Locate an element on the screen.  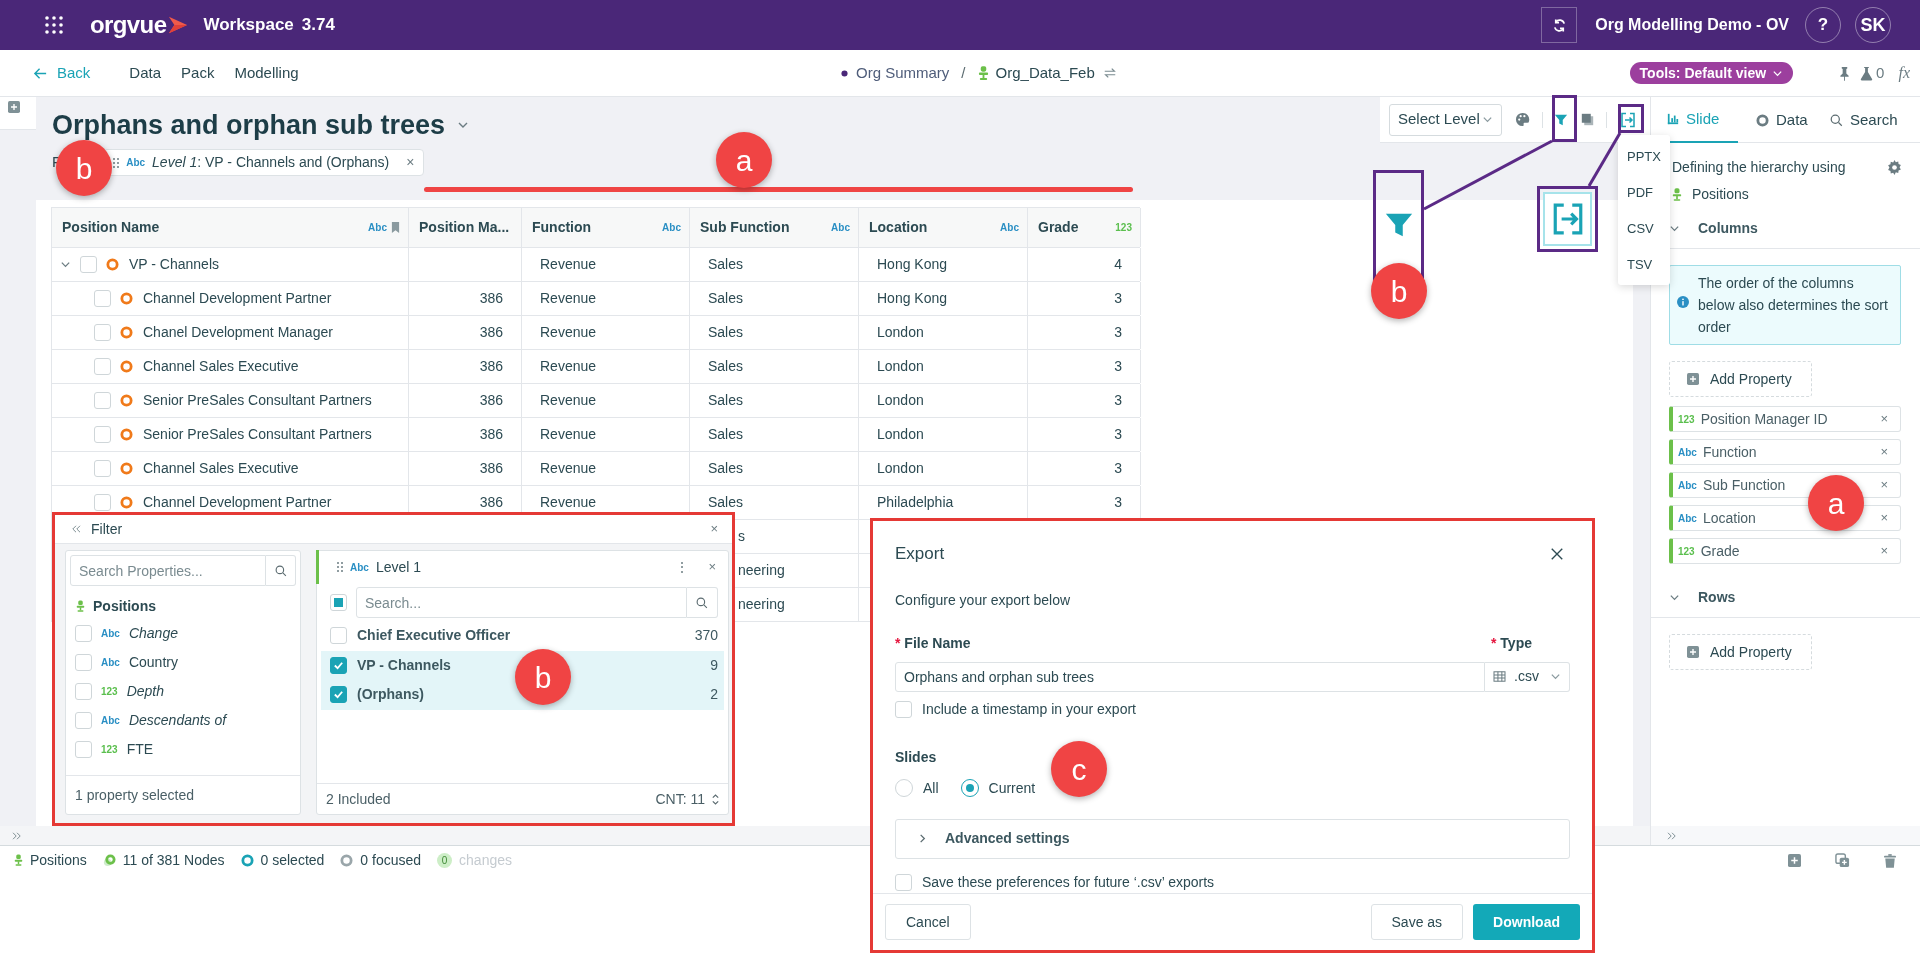
section-title: Columns is located at coordinates (1728, 228).